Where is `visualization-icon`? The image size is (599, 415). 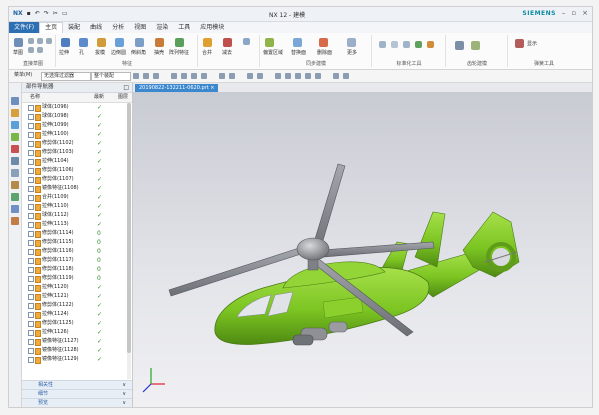 visualization-icon is located at coordinates (15, 221).